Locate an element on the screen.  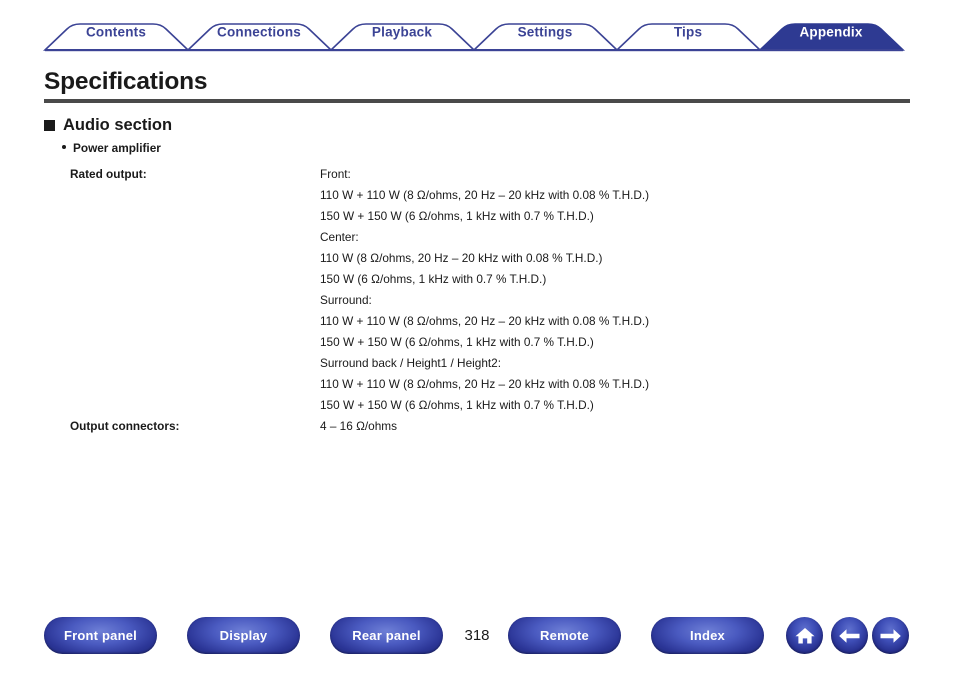
spec-line: Front: is located at coordinates (335, 174).